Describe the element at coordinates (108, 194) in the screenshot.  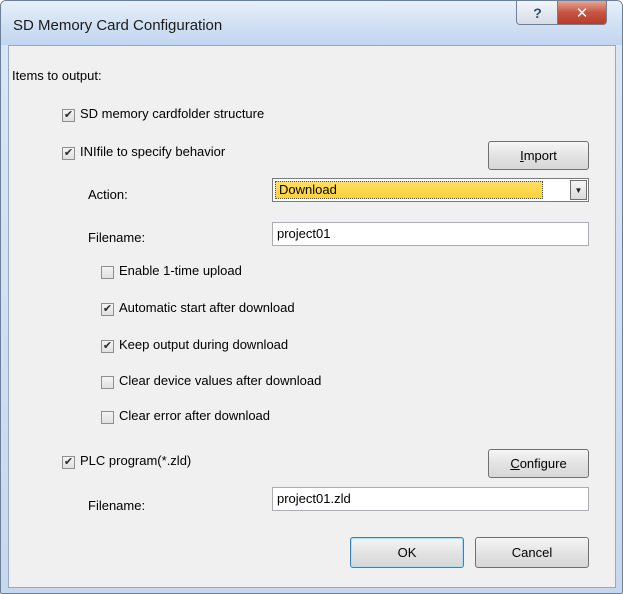
I see `action-label: Action:` at that location.